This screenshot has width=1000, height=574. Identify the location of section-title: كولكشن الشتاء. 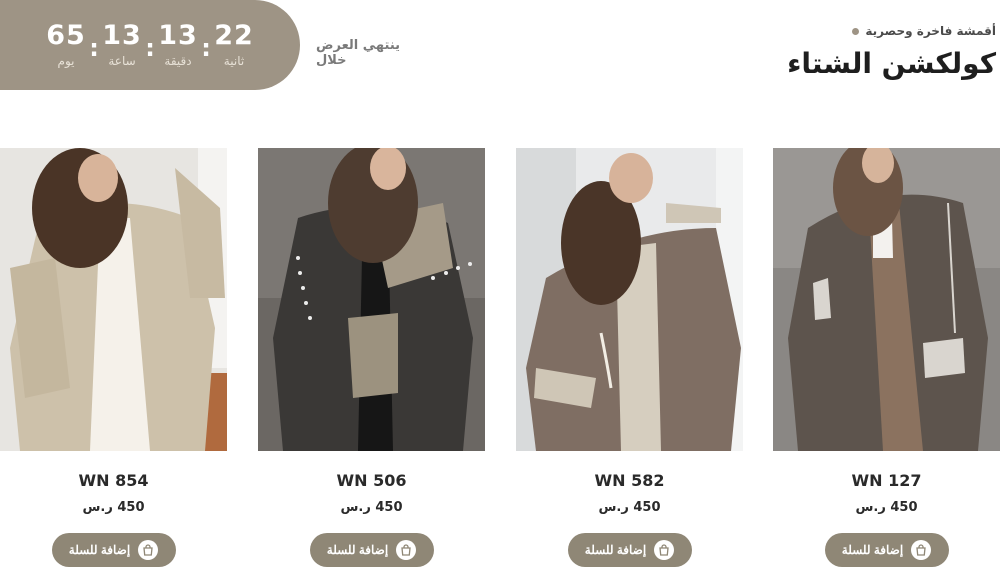
(891, 63).